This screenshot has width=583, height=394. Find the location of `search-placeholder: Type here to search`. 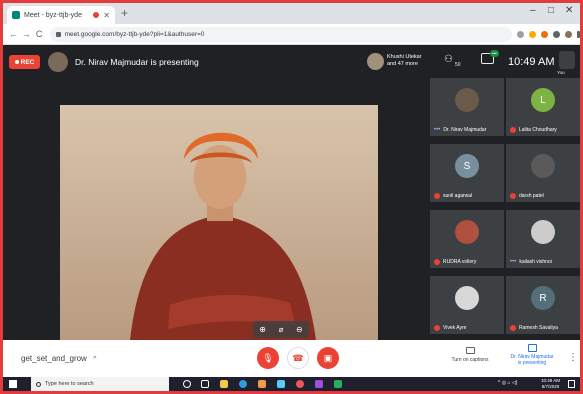

search-placeholder: Type here to search is located at coordinates (69, 384).